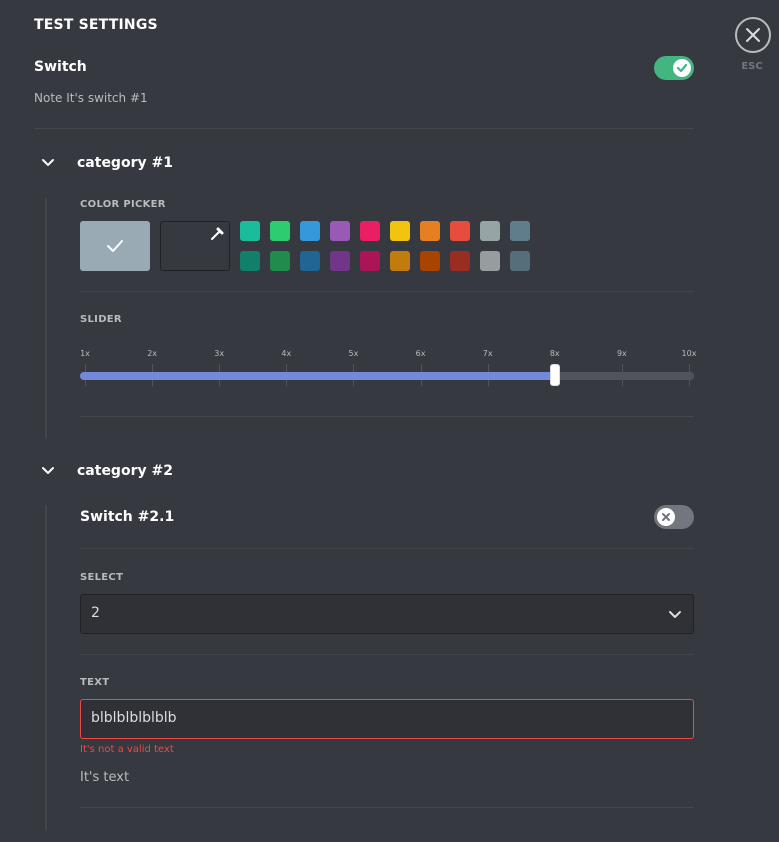  I want to click on slider-tick-label: 3x, so click(219, 353).